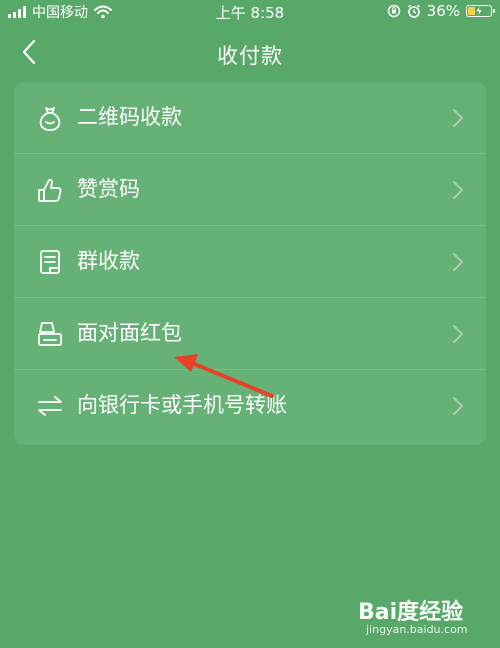  Describe the element at coordinates (411, 612) in the screenshot. I see `watermark-logo: Bai度经验` at that location.